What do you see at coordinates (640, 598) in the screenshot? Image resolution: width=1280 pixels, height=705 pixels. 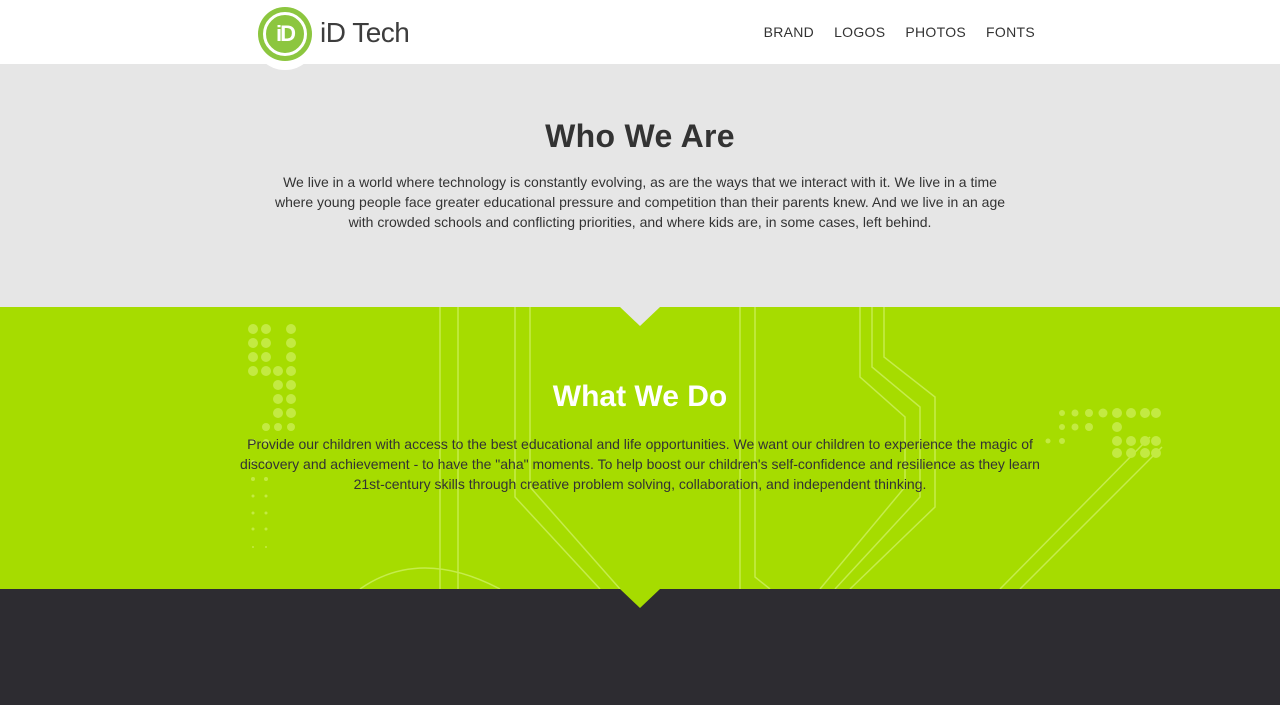 I see `section-divider-arrow-green` at bounding box center [640, 598].